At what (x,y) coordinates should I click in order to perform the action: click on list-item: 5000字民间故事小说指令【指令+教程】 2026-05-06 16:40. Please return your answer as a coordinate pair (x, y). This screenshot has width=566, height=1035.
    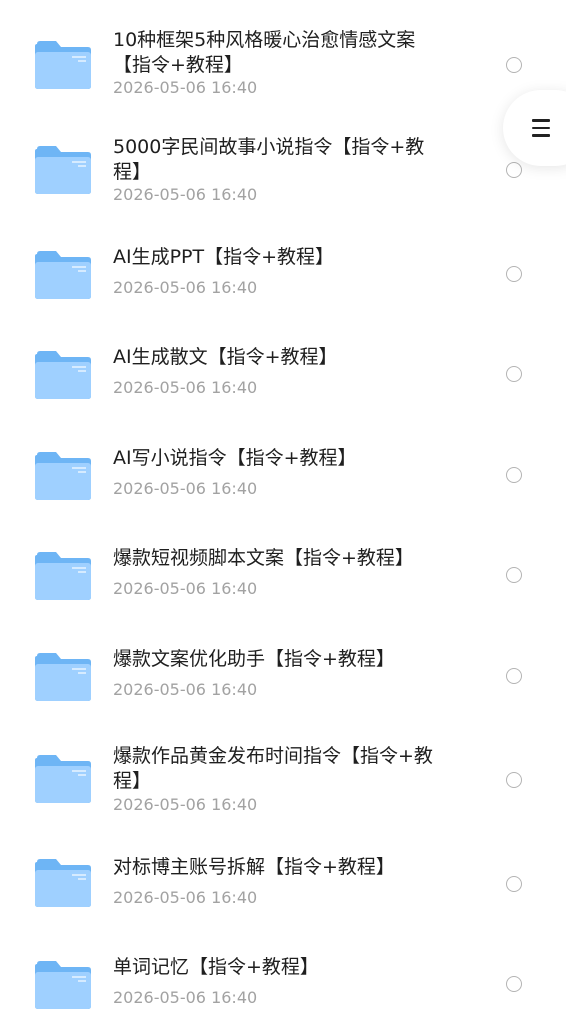
    Looking at the image, I should click on (283, 175).